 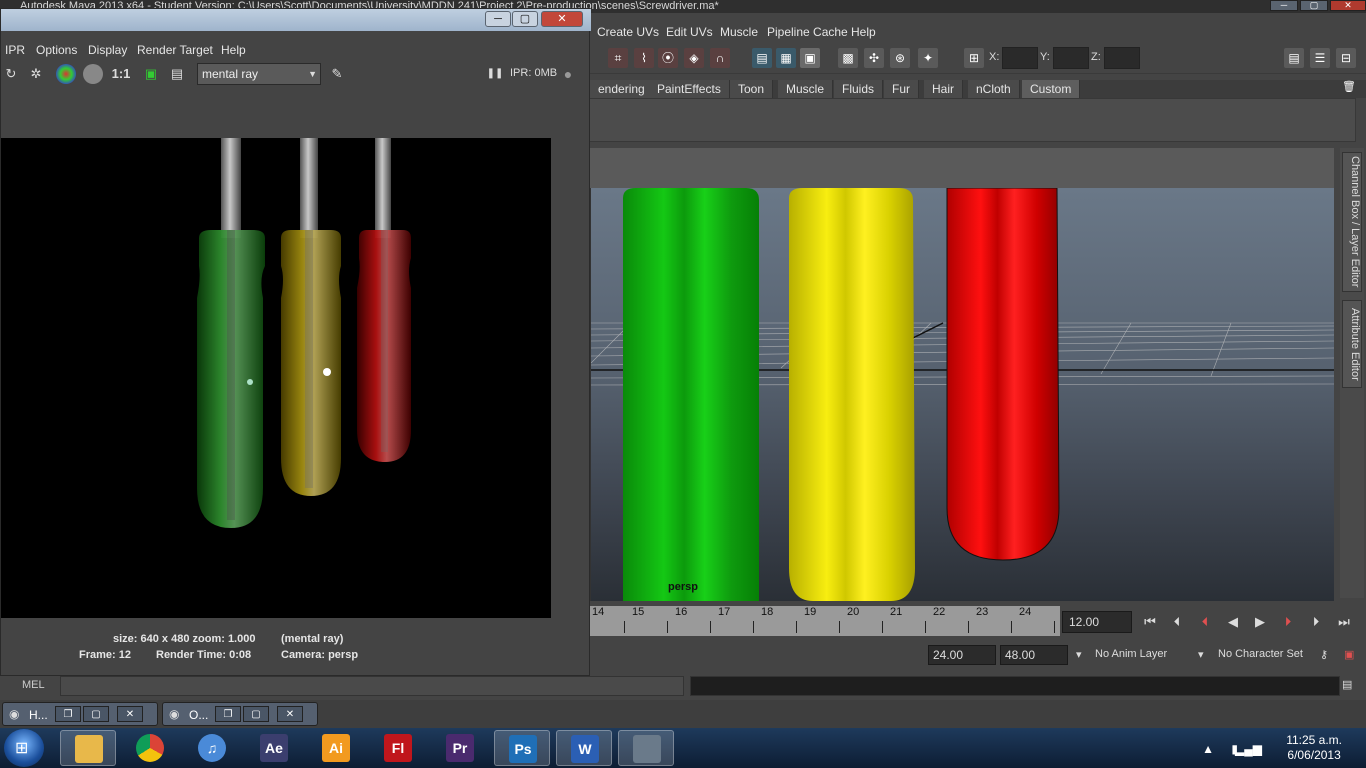 What do you see at coordinates (739, 32) in the screenshot?
I see `menu-muscle: Muscle` at bounding box center [739, 32].